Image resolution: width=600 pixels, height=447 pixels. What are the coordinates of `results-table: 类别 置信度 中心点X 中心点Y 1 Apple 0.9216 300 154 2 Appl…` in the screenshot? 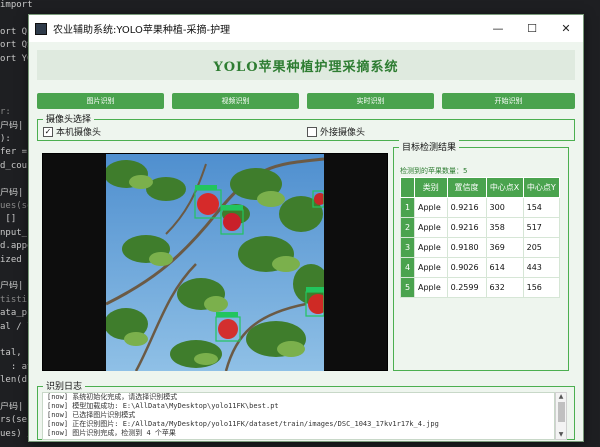 It's located at (480, 237).